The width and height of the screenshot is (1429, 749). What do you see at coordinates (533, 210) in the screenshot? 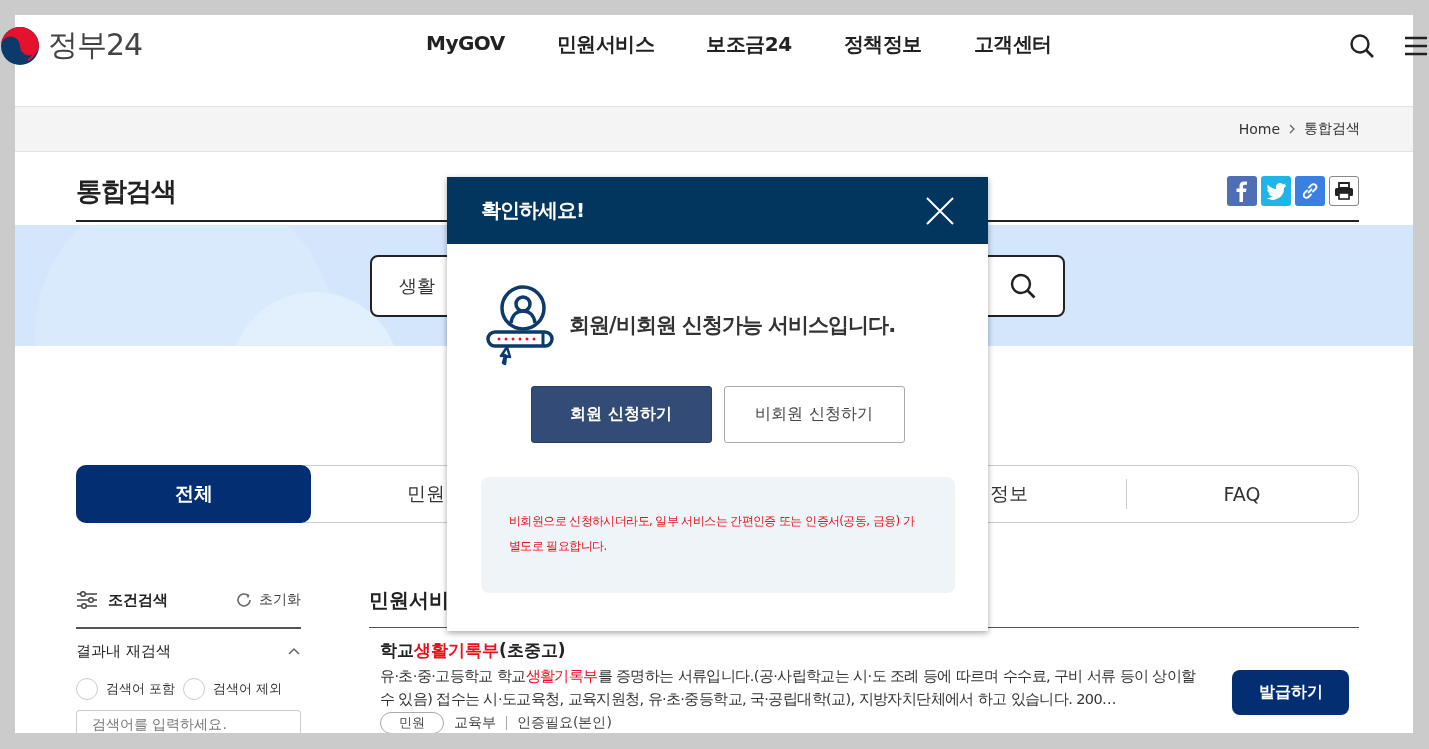
I see `dialog-title: 확인하세요!` at bounding box center [533, 210].